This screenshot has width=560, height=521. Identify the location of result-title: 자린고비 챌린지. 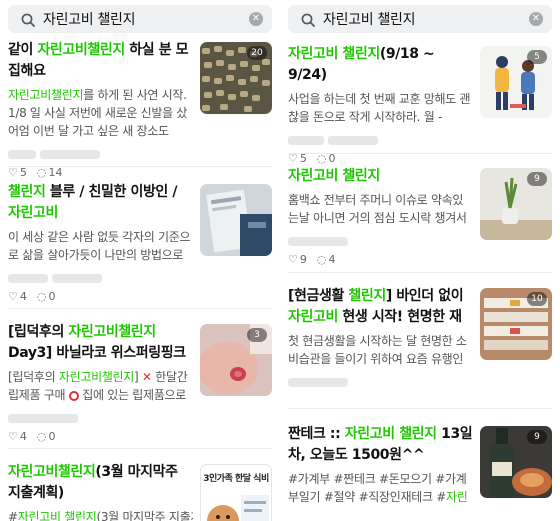
(380, 176).